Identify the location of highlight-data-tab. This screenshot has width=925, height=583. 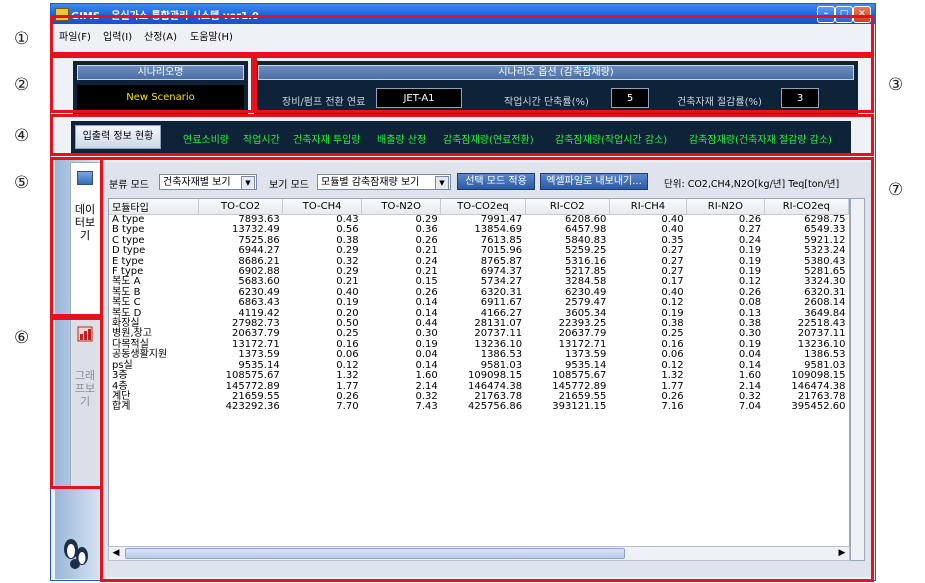
(76, 237).